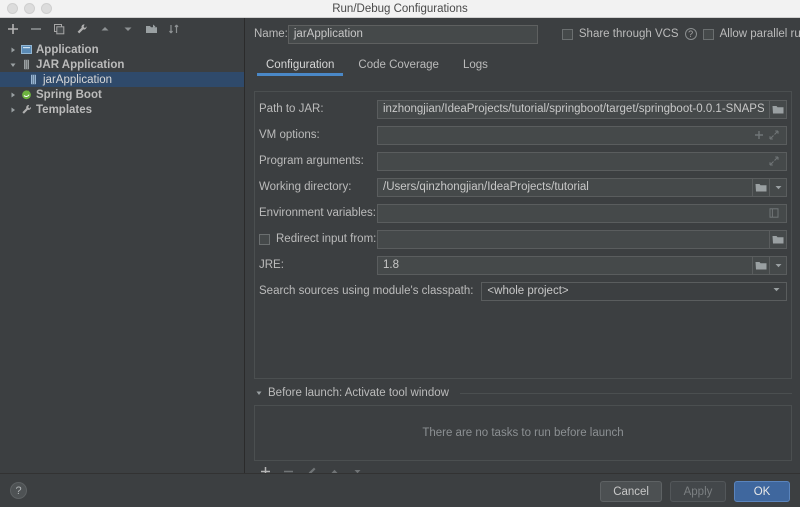  What do you see at coordinates (300, 67) in the screenshot?
I see `tab-configuration: Configuration` at bounding box center [300, 67].